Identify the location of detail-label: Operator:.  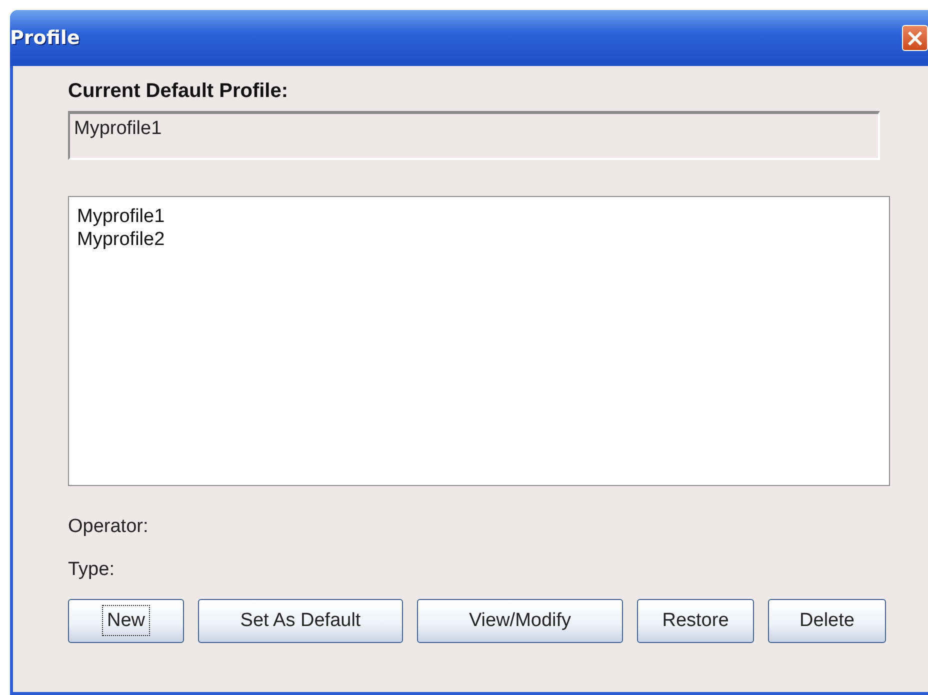
(109, 527).